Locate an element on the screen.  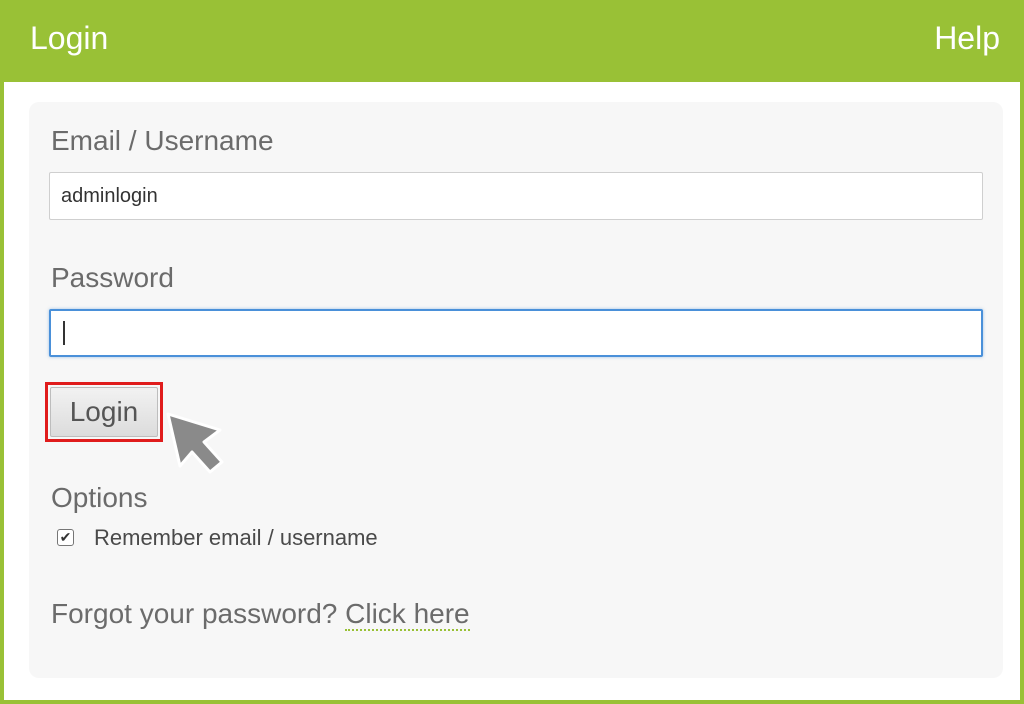
username-value: adminlogin is located at coordinates (109, 196).